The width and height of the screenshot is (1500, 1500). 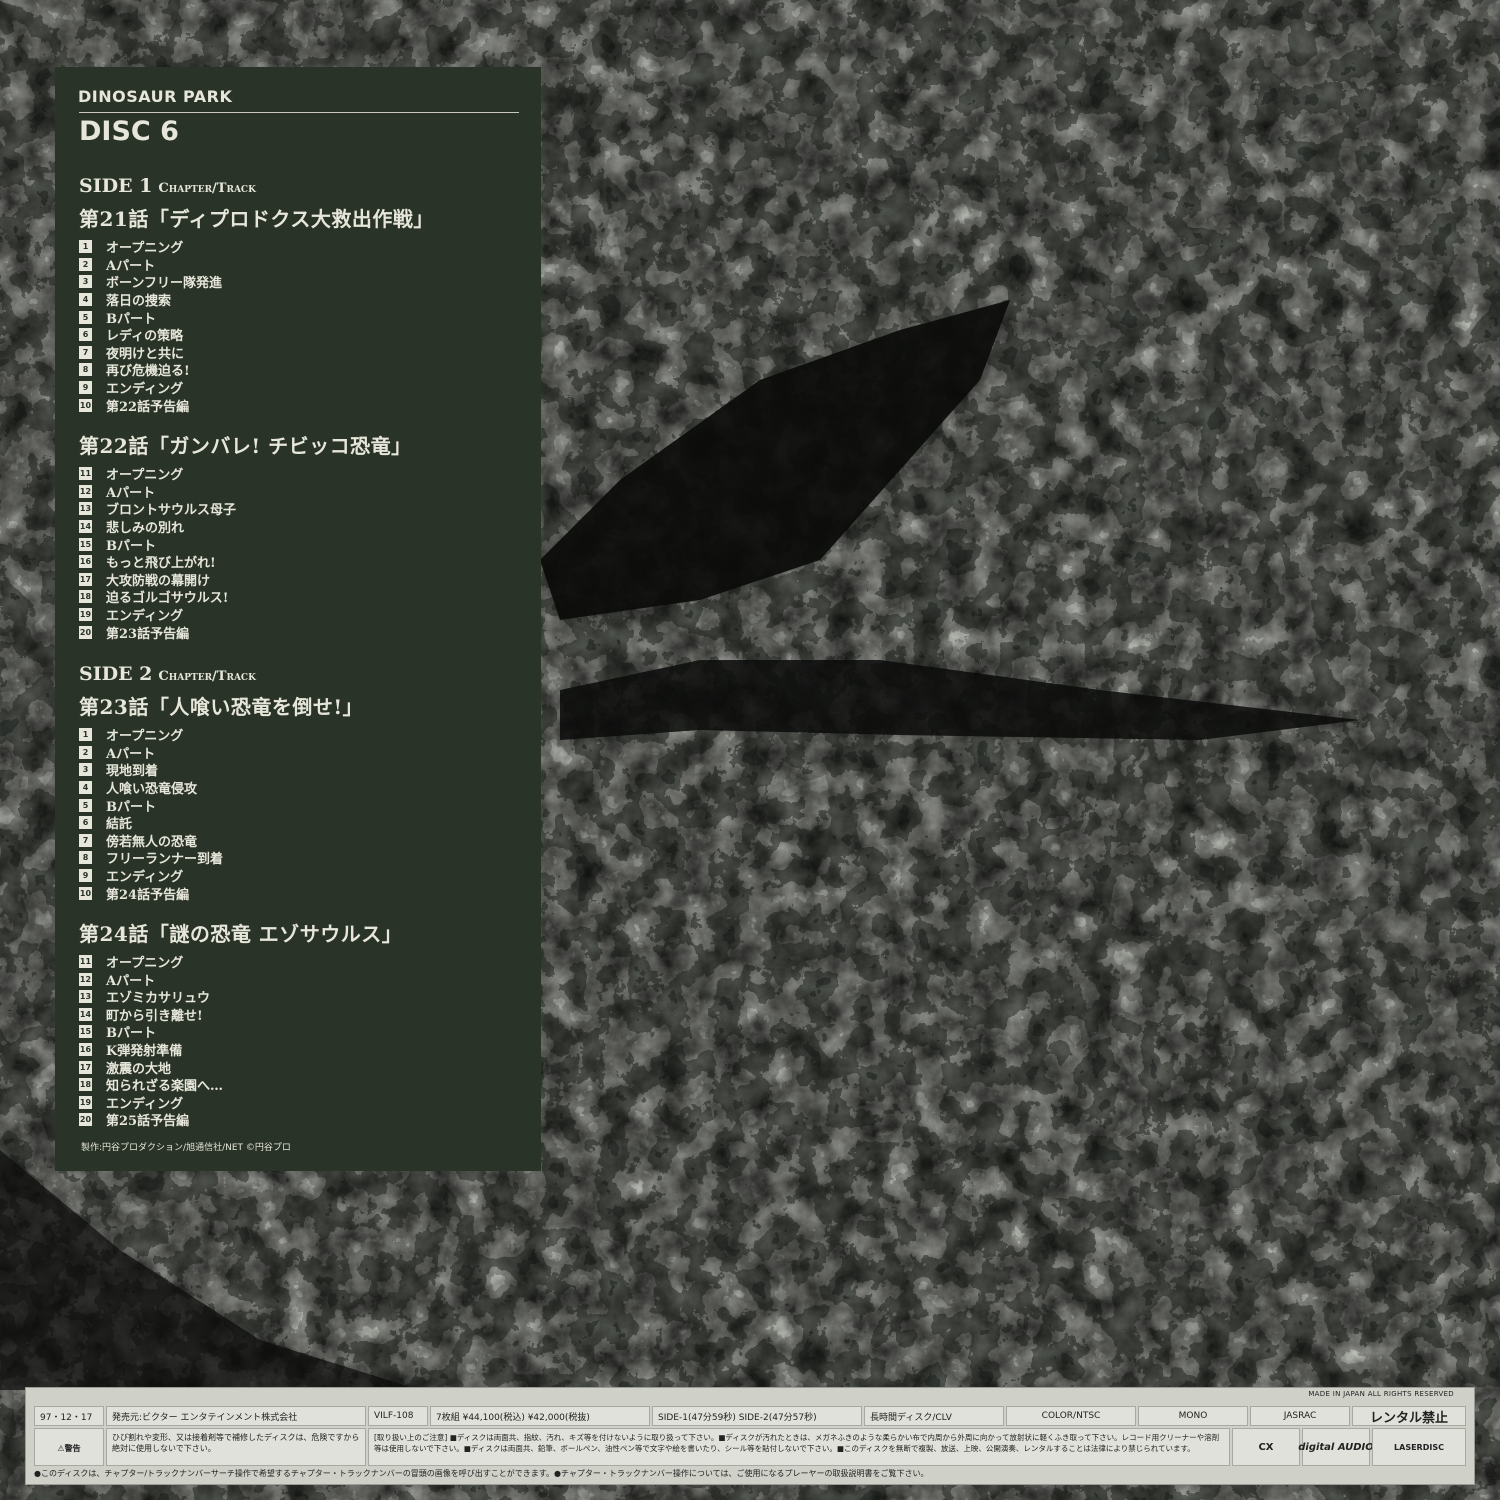 What do you see at coordinates (145, 529) in the screenshot?
I see `track-title: 悲しみの別れ` at bounding box center [145, 529].